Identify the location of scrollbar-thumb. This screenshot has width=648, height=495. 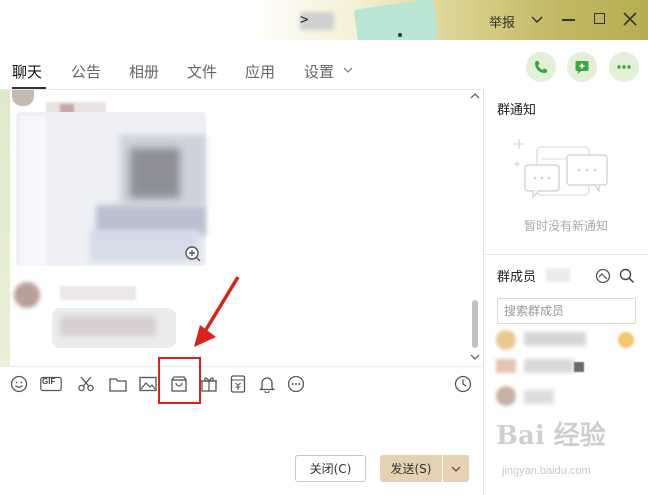
(475, 324).